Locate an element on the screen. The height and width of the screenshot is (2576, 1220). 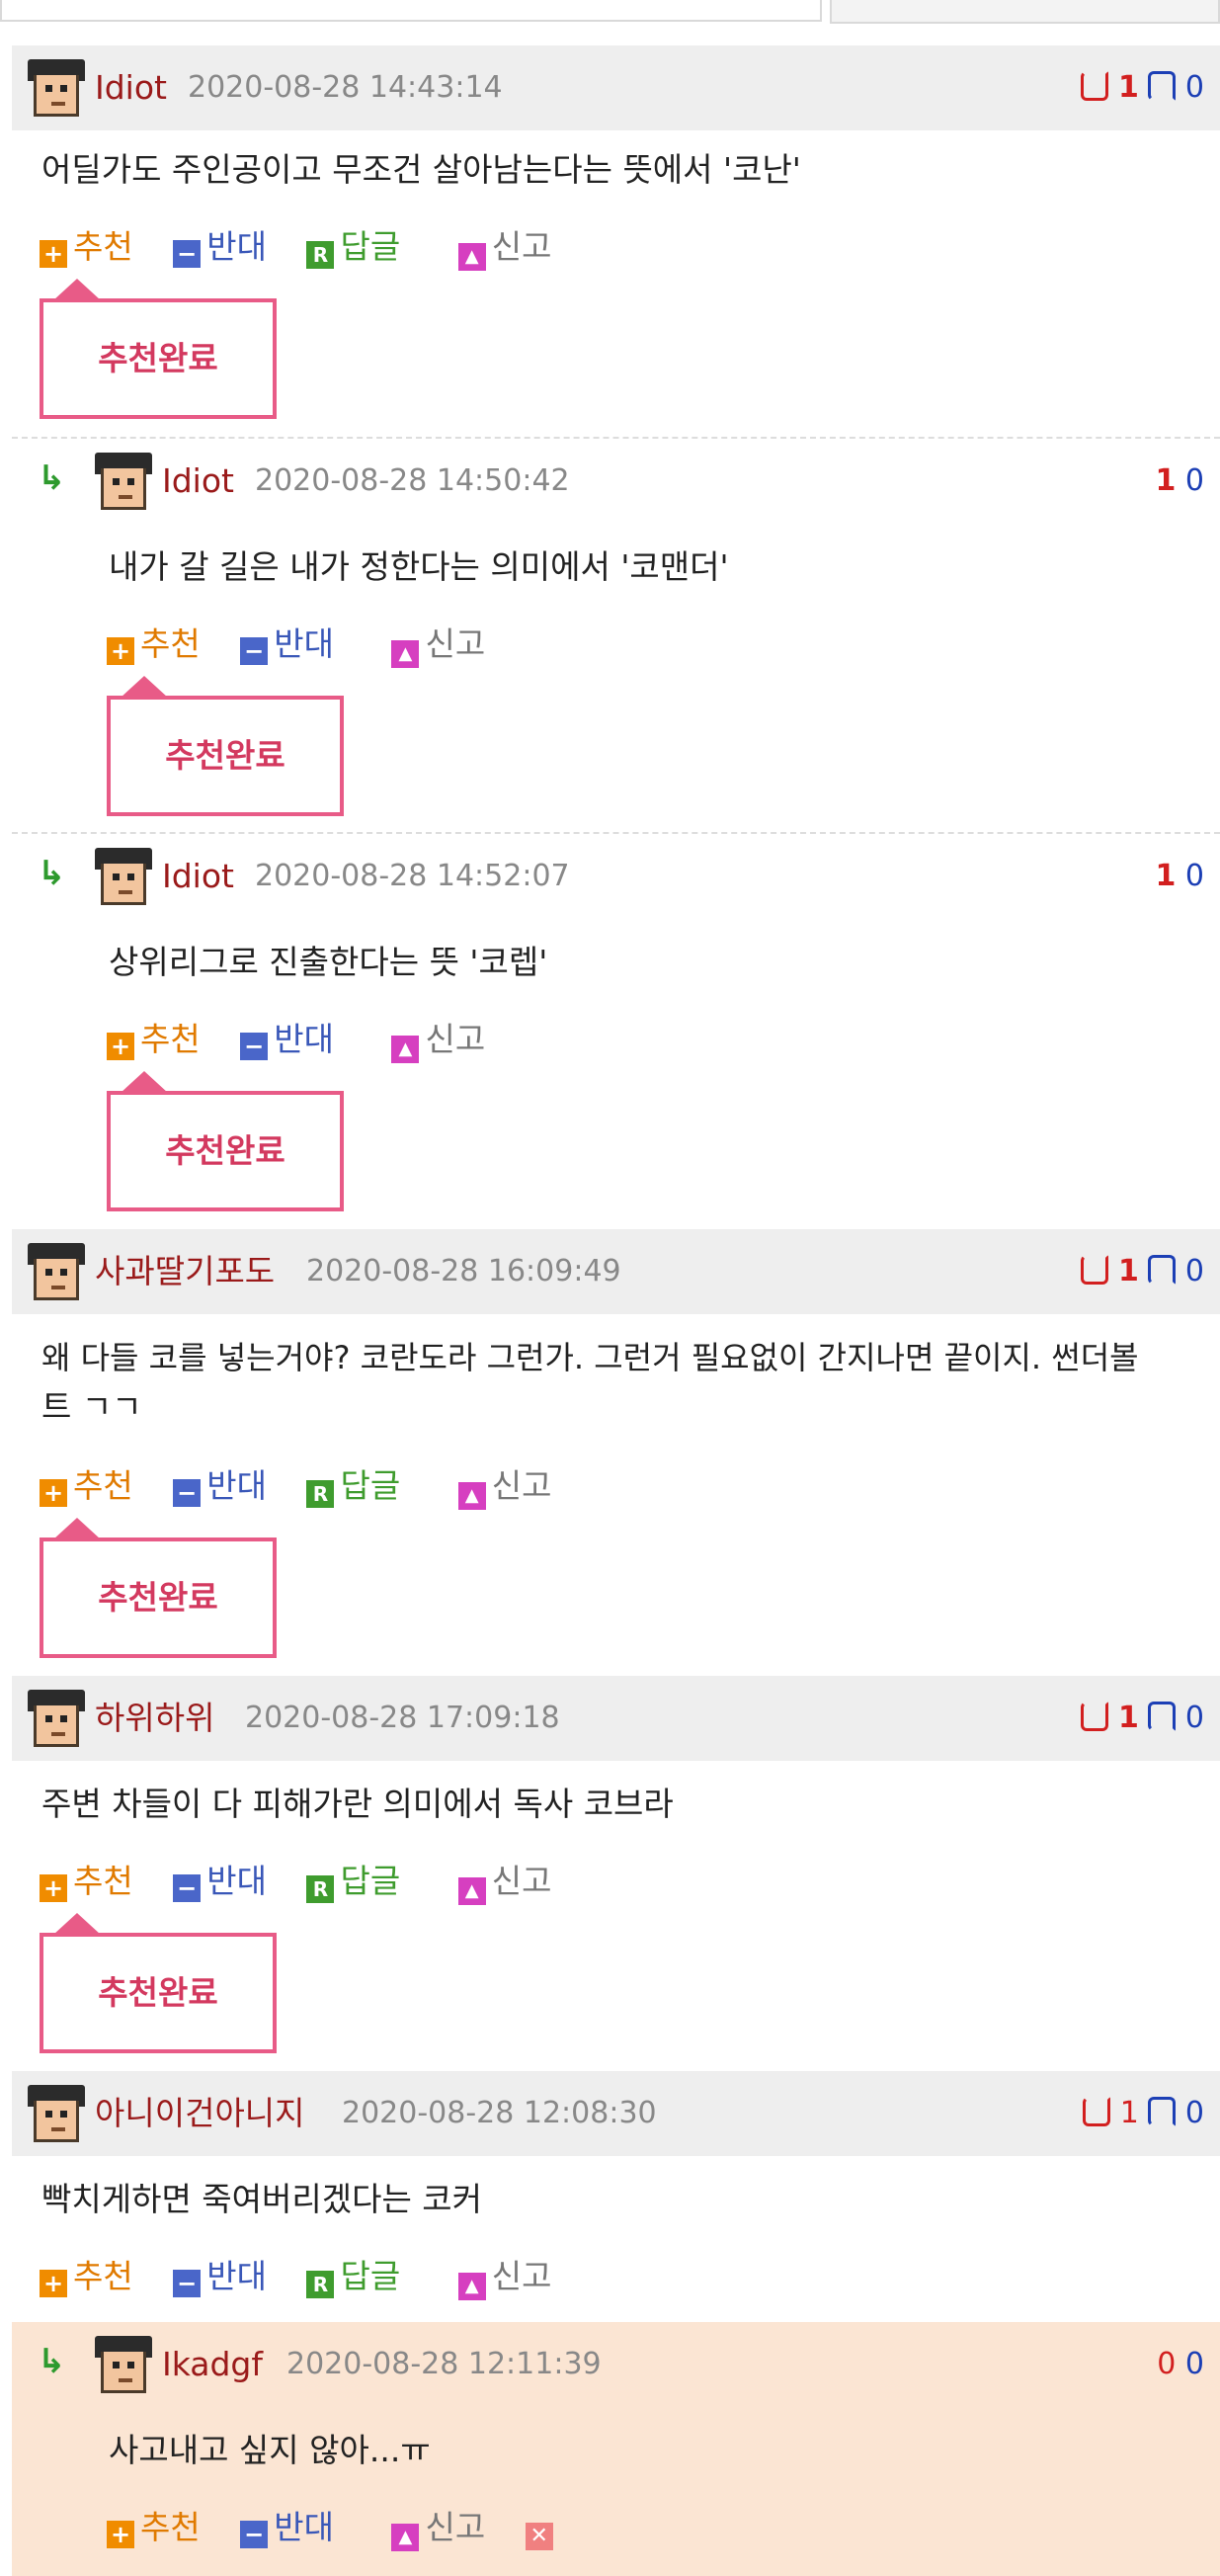
top-right-box is located at coordinates (1025, 12).